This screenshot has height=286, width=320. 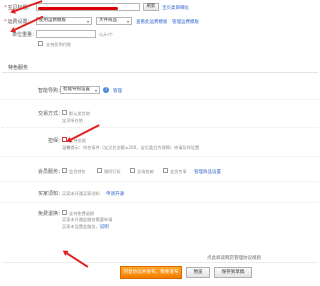 What do you see at coordinates (51, 214) in the screenshot?
I see `free-return-label: 免费退换：` at bounding box center [51, 214].